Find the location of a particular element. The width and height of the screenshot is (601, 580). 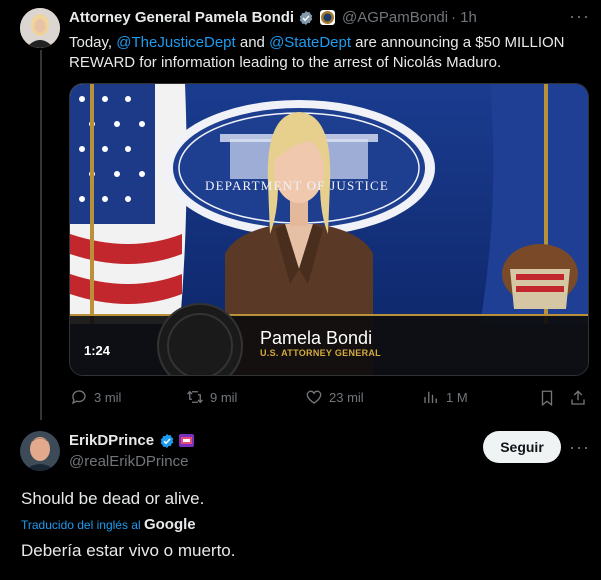

author-handle: @AGPamBondi is located at coordinates (395, 17).